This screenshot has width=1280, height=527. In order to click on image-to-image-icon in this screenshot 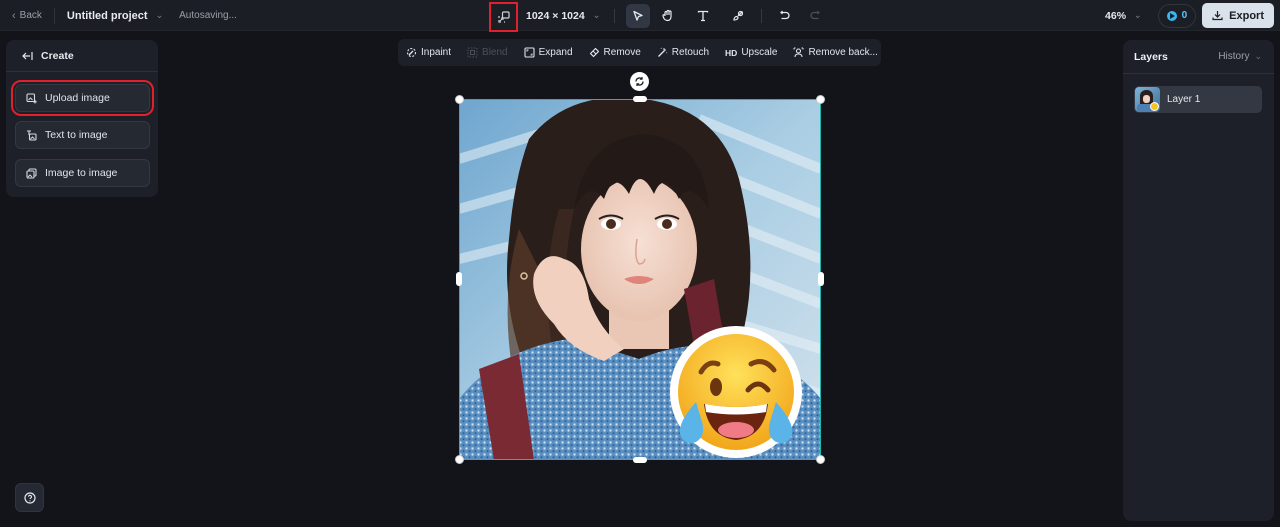, I will do `click(31, 173)`.